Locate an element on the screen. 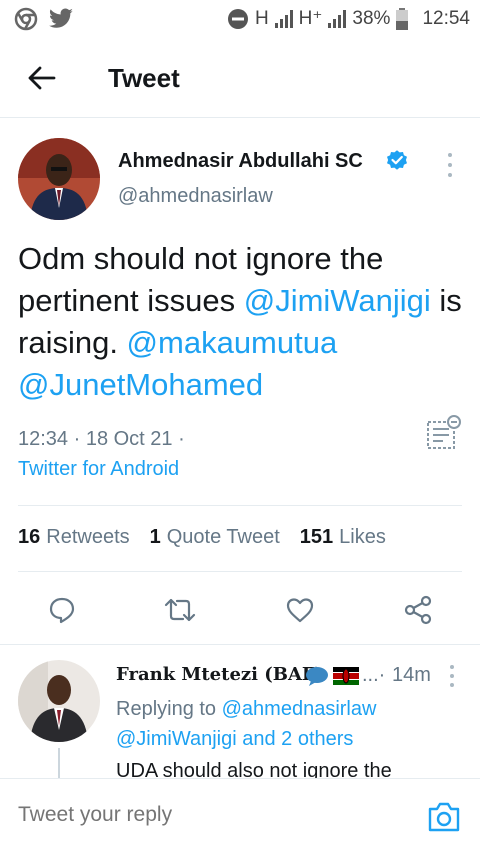  tweet-stats: 16 Retweets 1 Quote Tweet 151 Likes is located at coordinates (212, 537).